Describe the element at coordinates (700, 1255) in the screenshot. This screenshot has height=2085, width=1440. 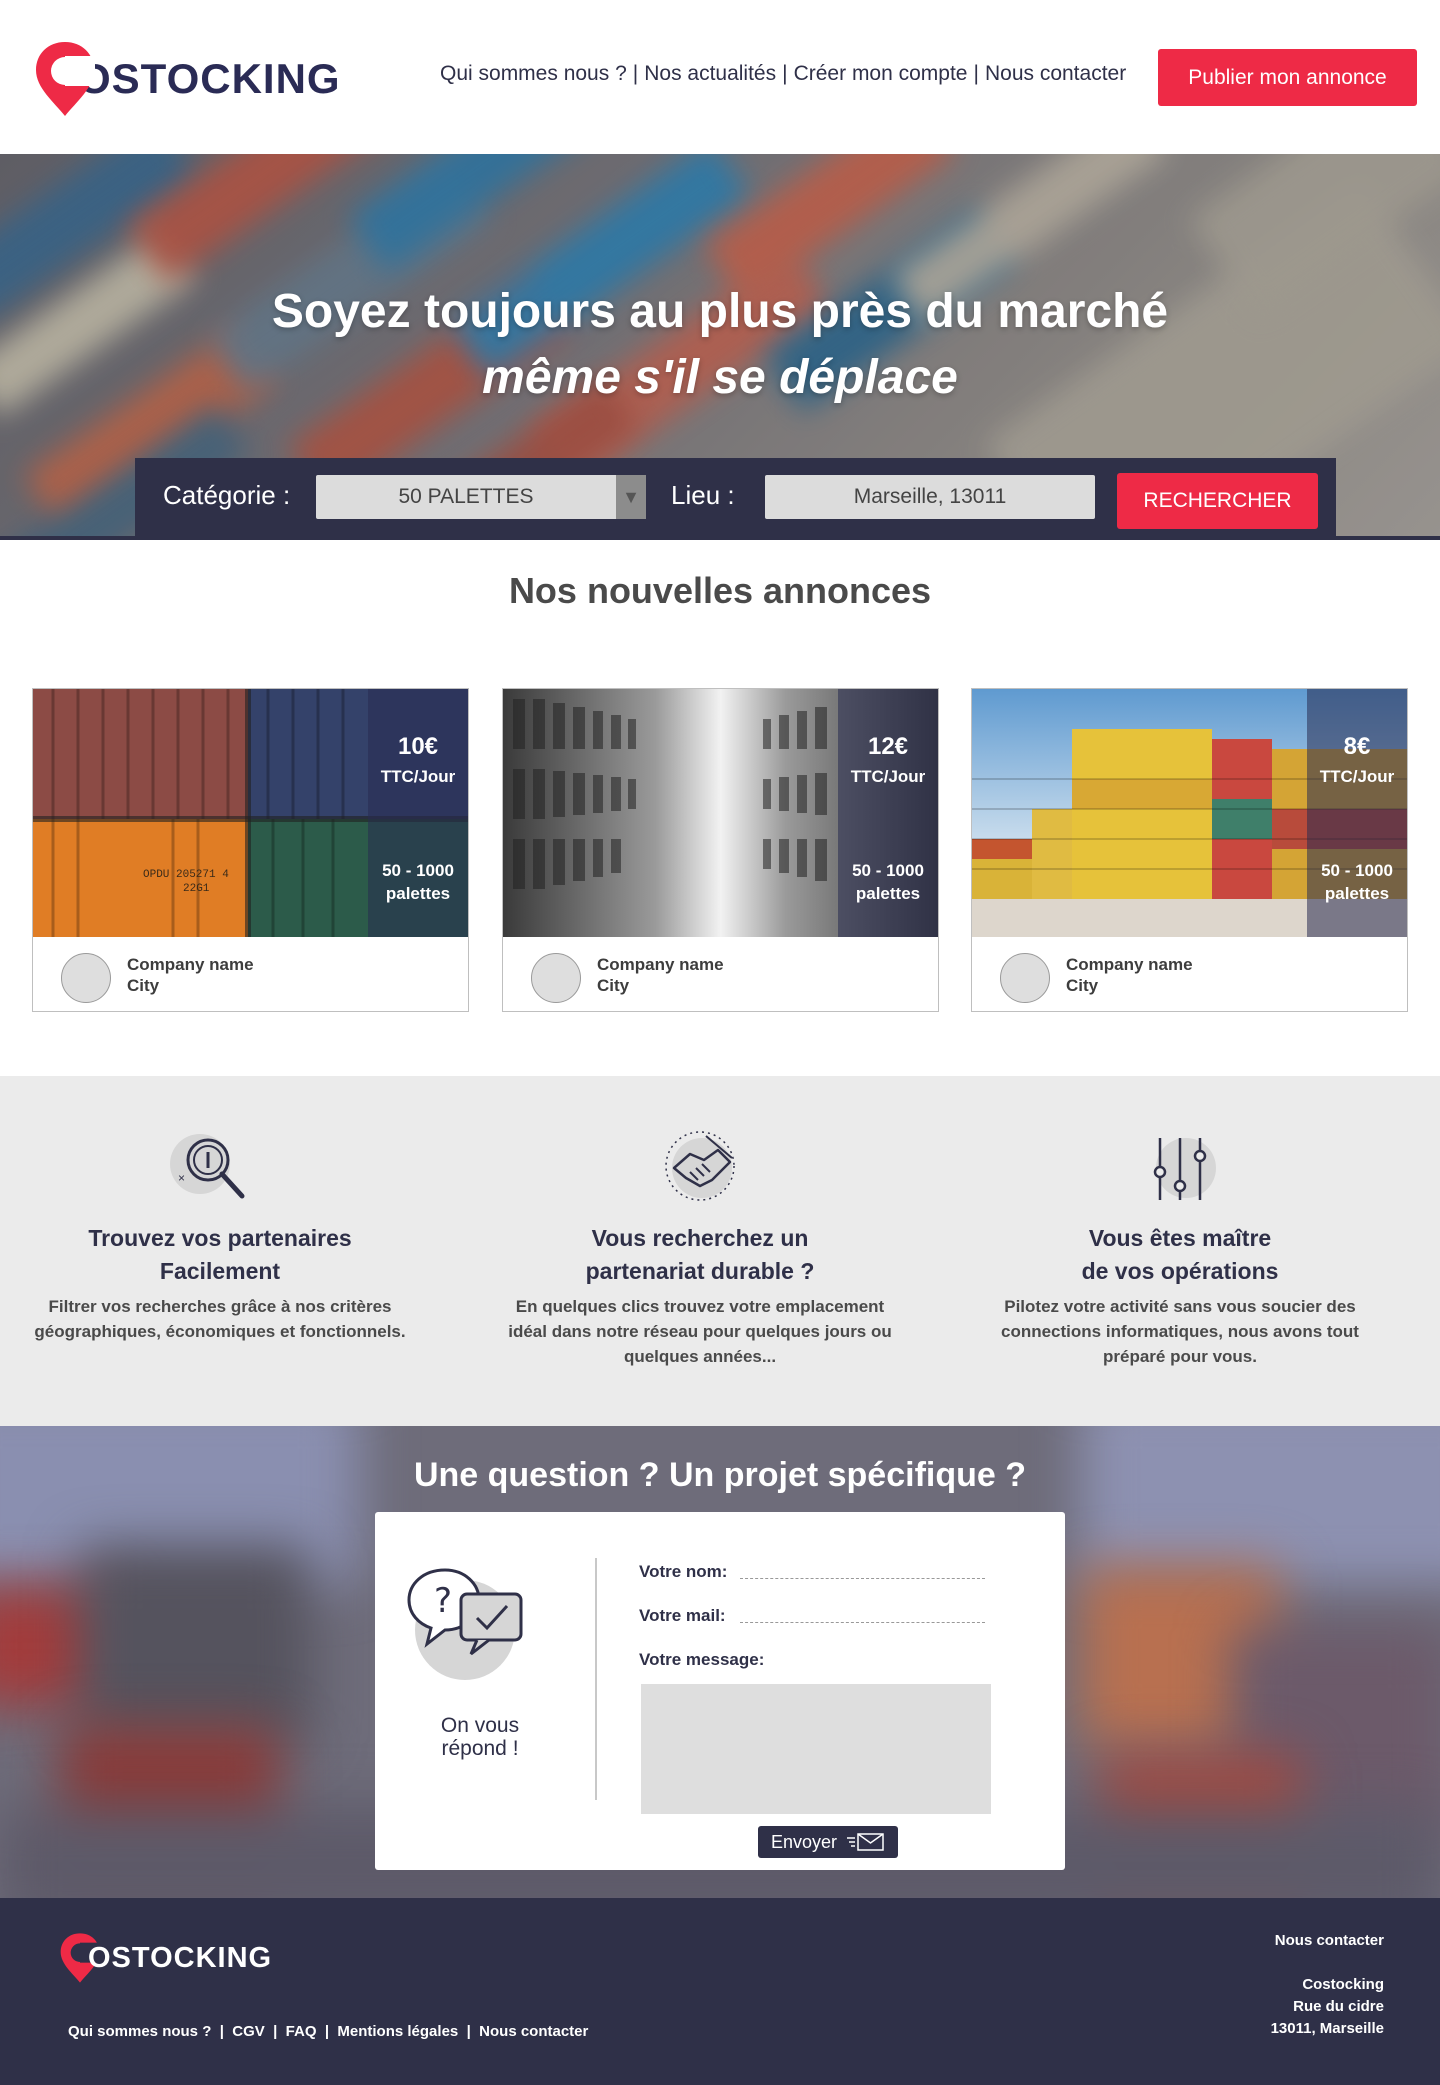
I see `feature-title: Vous recherchez un partenariat durable ?` at that location.